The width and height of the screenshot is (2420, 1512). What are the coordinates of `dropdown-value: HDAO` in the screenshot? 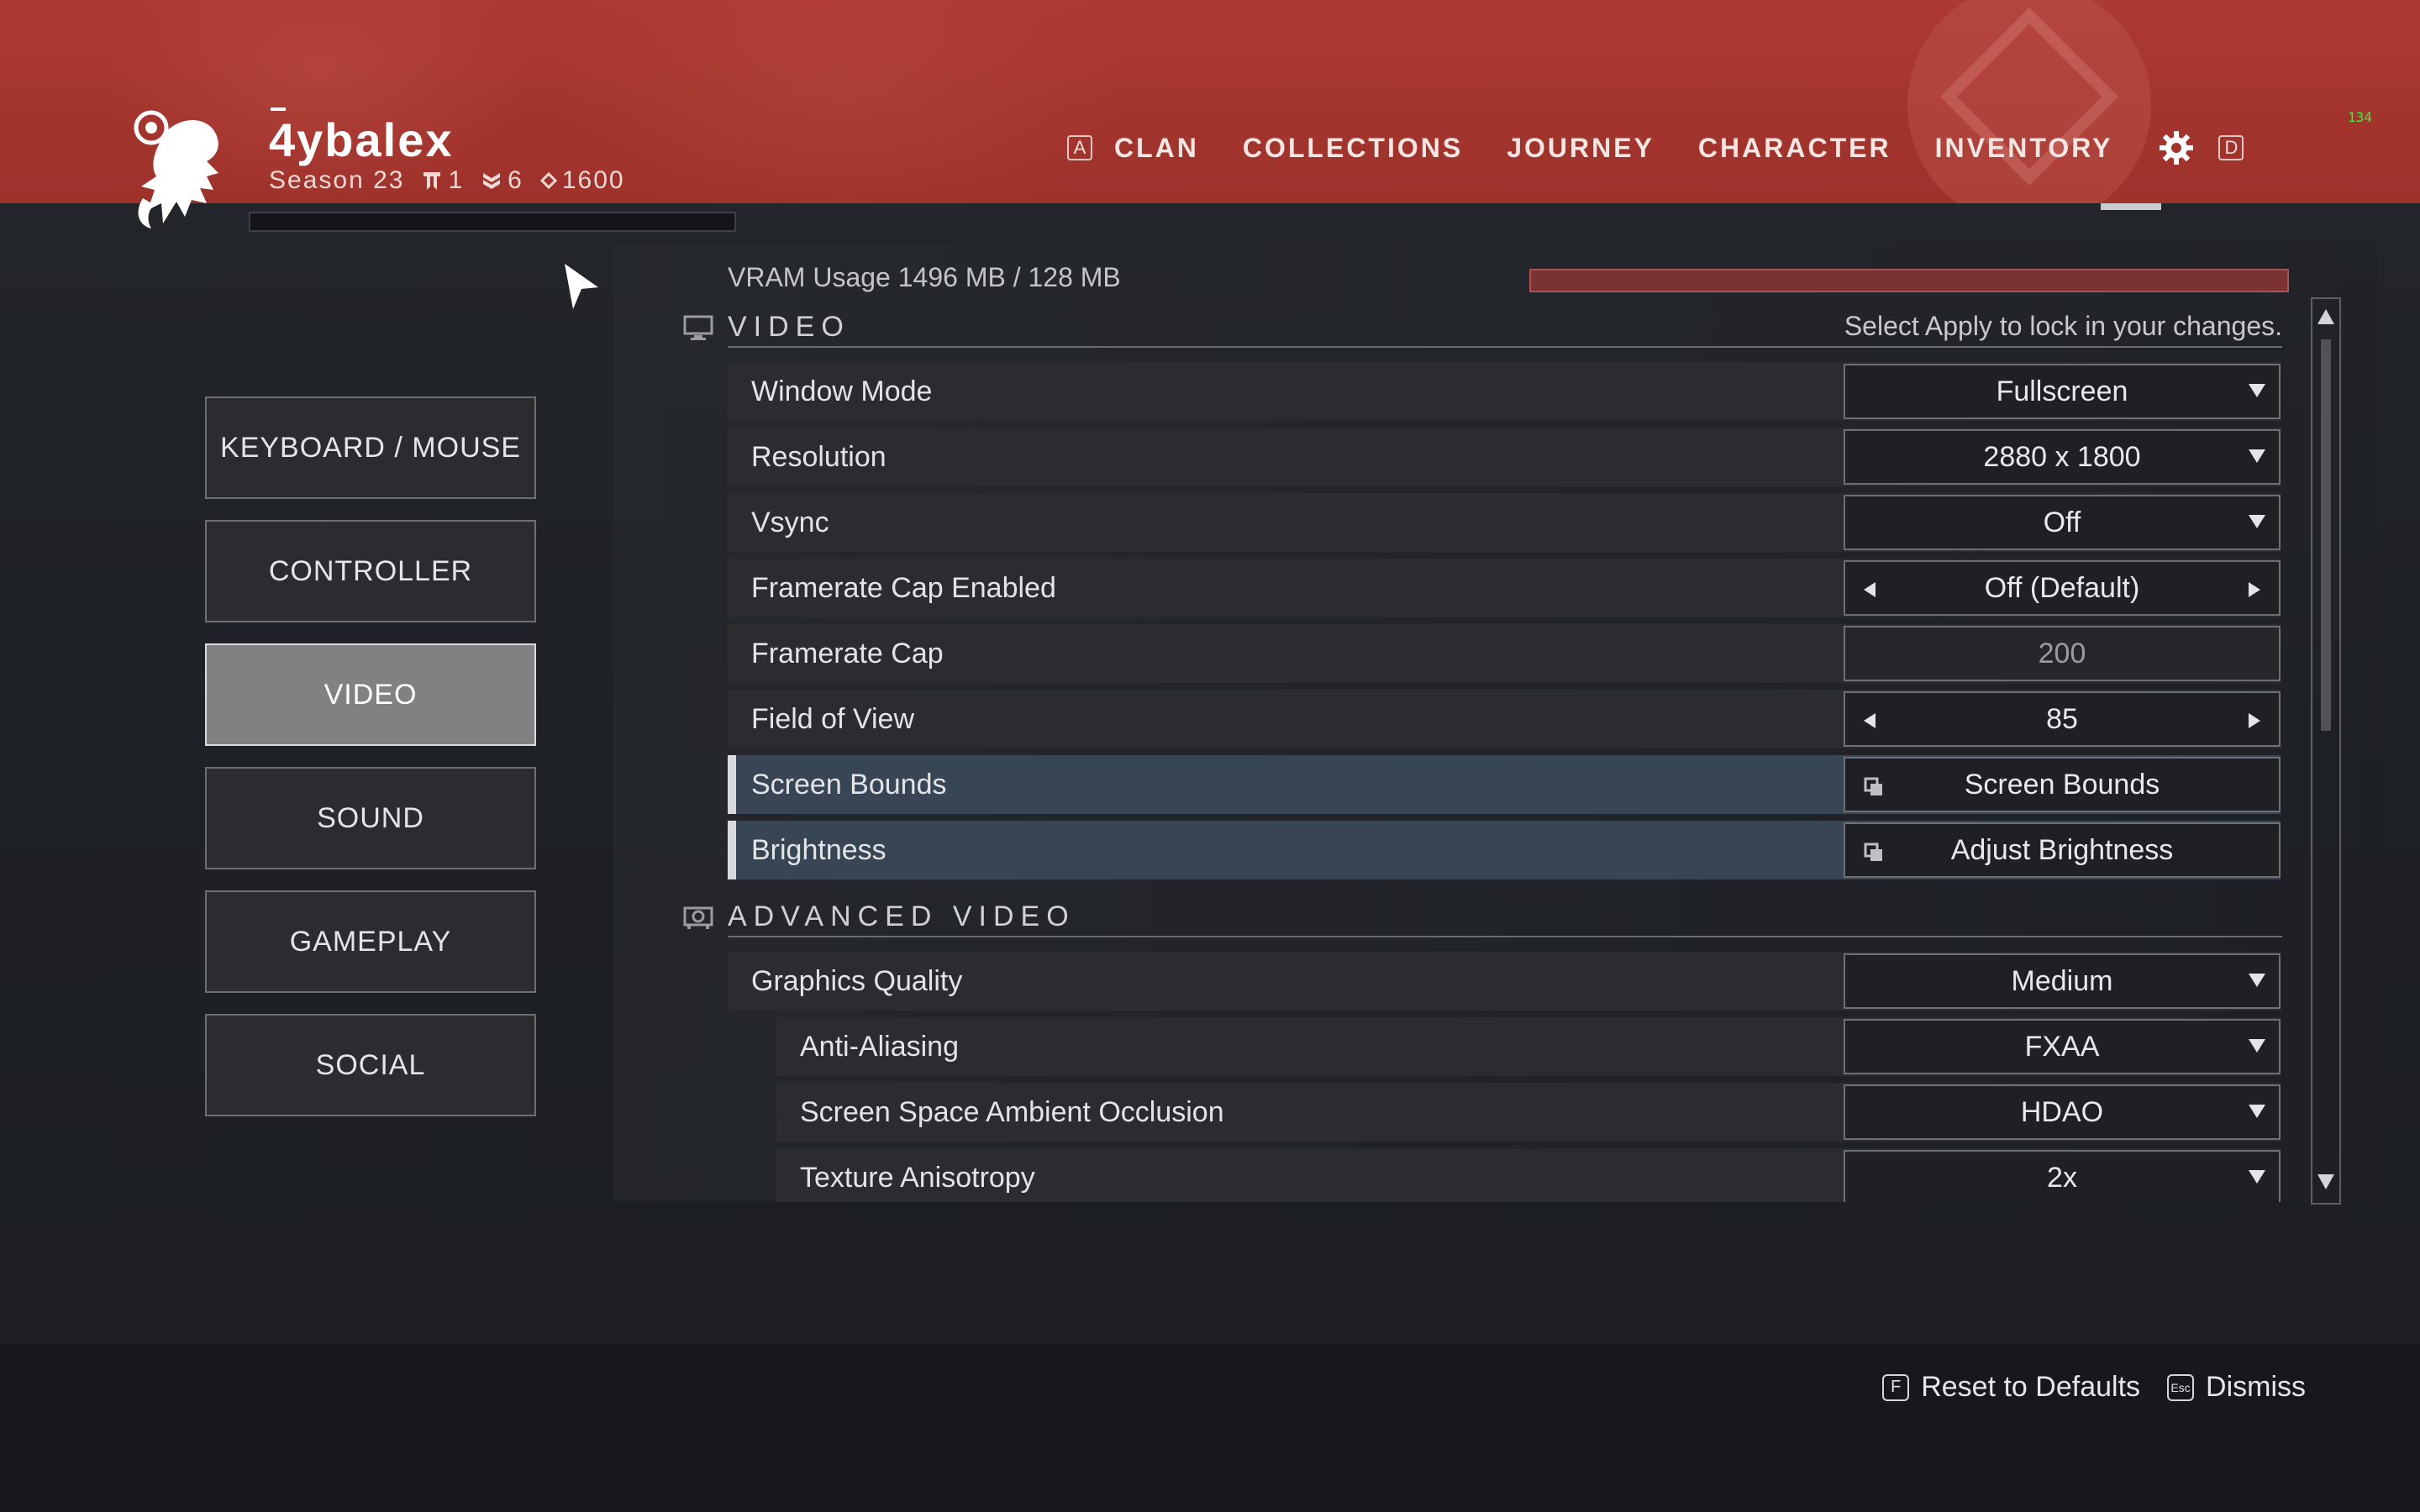 It's located at (2062, 1111).